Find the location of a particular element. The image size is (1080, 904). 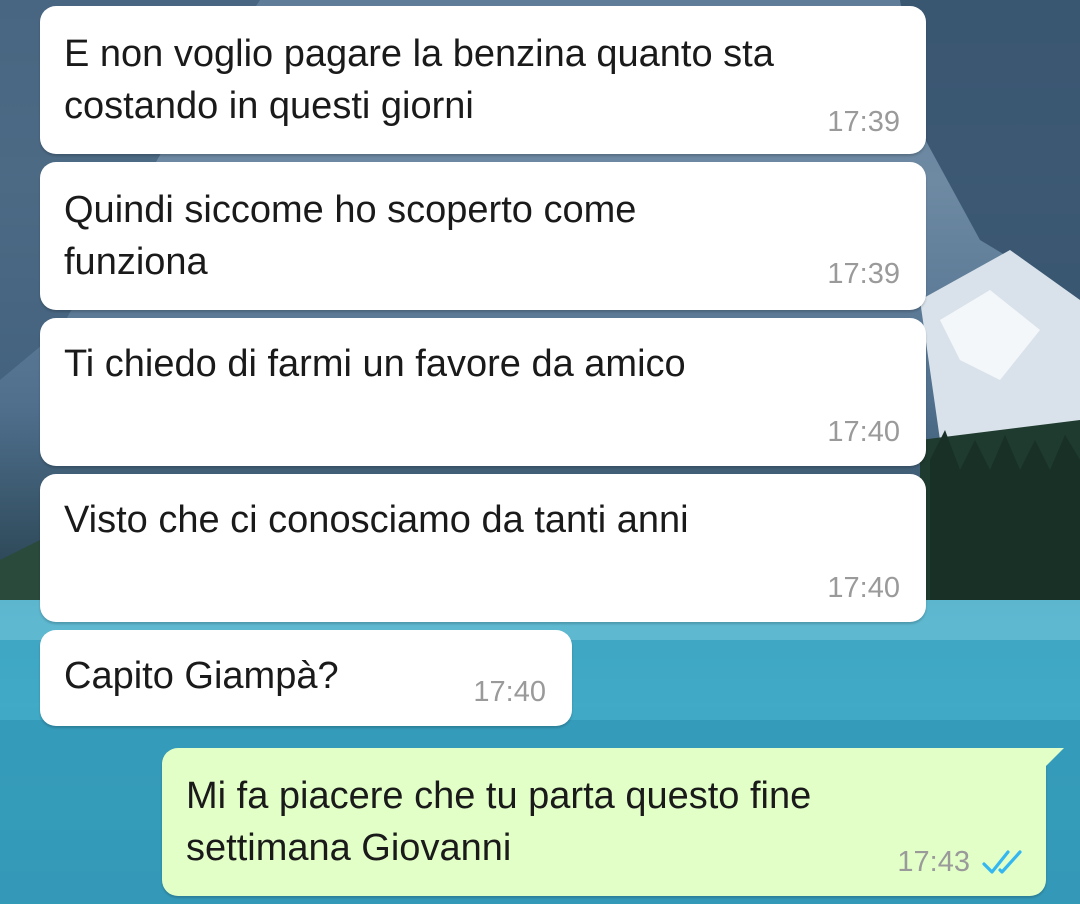

double-check-read-icon is located at coordinates (1002, 862).